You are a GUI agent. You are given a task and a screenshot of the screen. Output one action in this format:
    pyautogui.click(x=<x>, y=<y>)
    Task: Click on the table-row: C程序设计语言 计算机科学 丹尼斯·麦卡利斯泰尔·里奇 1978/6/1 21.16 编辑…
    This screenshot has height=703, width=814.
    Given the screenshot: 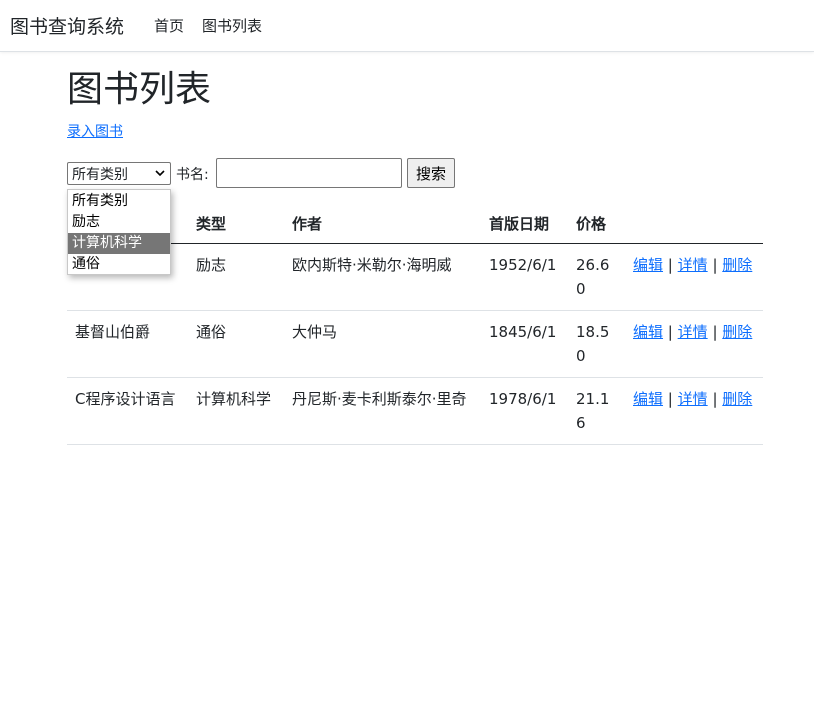 What is the action you would take?
    pyautogui.click(x=415, y=411)
    